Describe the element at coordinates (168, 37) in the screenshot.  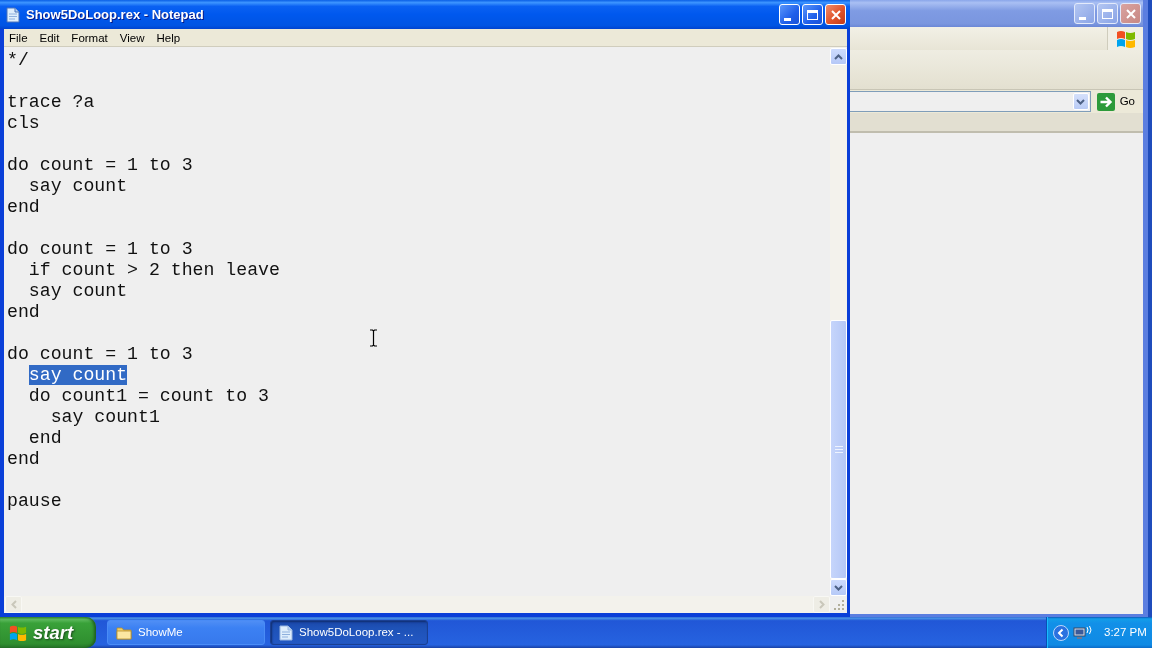
I see `menu-item: Help` at that location.